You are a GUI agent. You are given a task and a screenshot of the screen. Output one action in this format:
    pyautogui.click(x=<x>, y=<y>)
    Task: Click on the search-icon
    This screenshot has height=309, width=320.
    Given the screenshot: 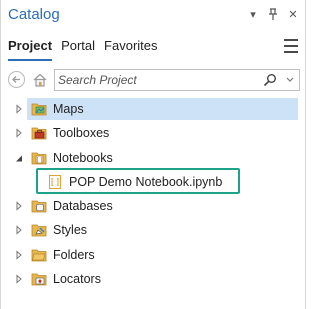 What is the action you would take?
    pyautogui.click(x=270, y=80)
    